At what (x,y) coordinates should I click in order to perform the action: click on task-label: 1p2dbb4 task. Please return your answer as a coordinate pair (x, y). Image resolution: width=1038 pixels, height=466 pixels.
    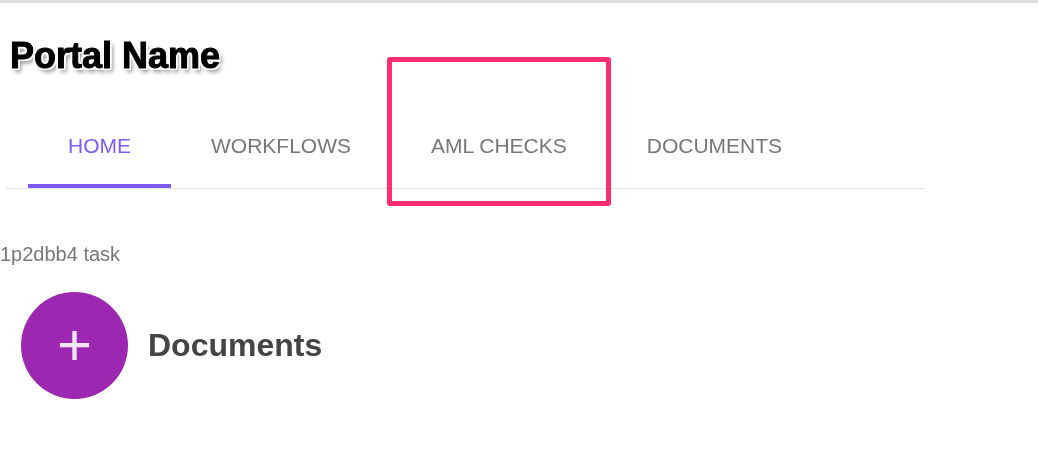
    Looking at the image, I should click on (61, 254).